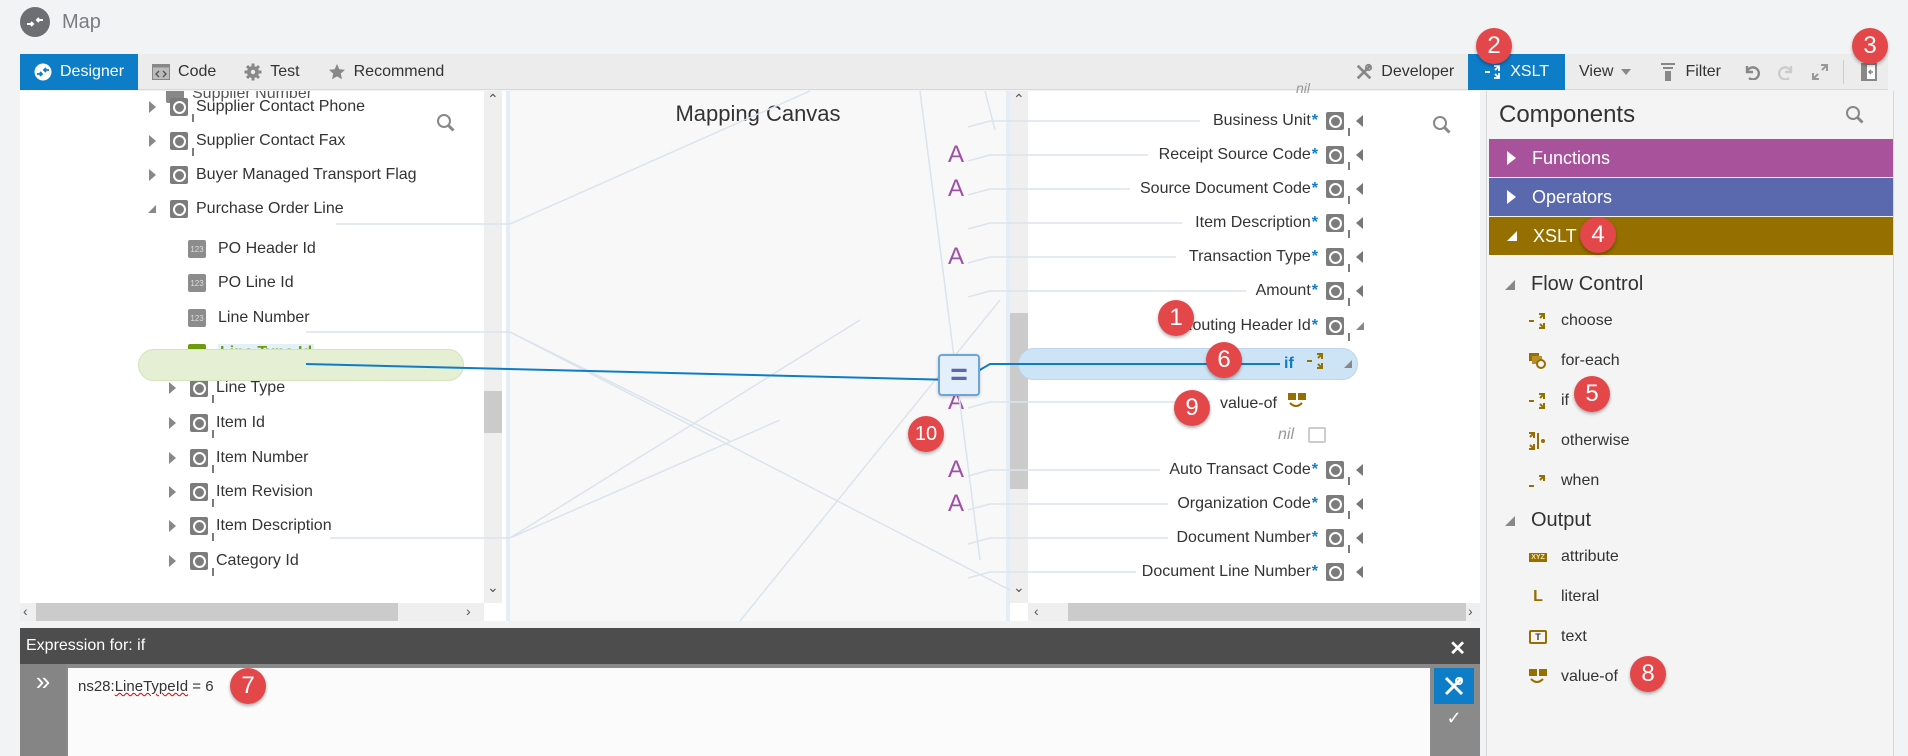 Image resolution: width=1908 pixels, height=756 pixels. Describe the element at coordinates (215, 423) in the screenshot. I see `source-tree-row: Item Id` at that location.